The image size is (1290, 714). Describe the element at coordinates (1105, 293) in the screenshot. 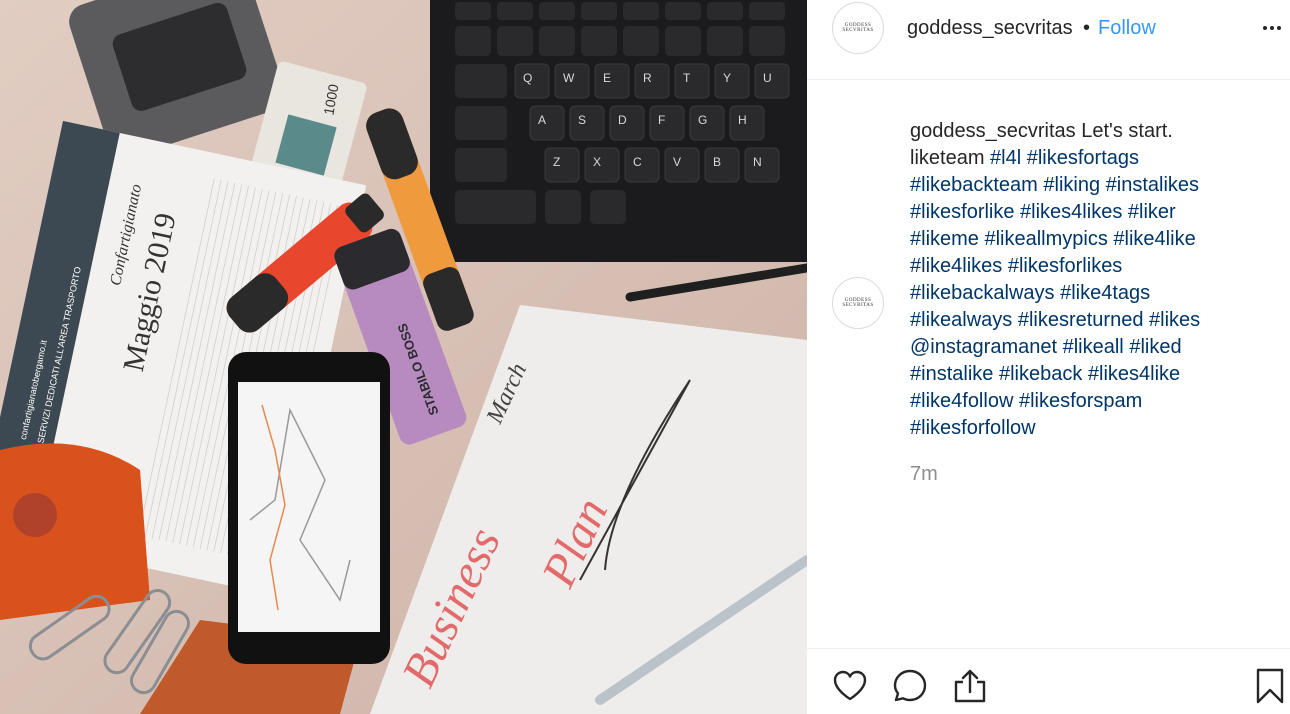

I see `hashtag-link: #like4tags` at that location.